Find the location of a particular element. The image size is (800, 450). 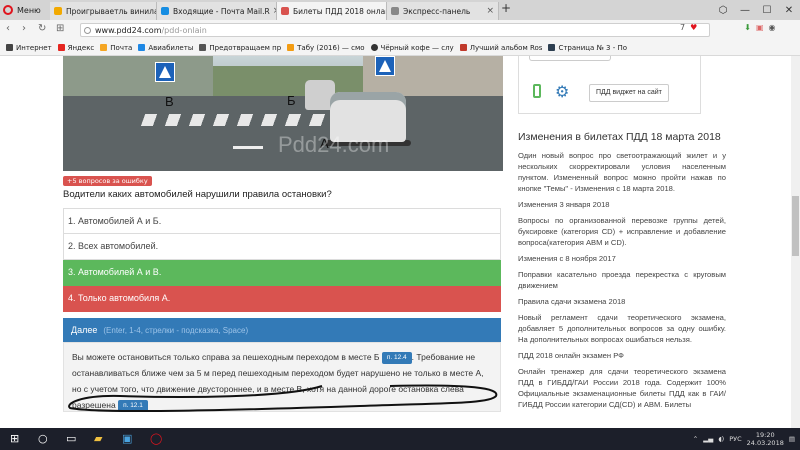

bookmark-mail: Почта is located at coordinates (116, 48).